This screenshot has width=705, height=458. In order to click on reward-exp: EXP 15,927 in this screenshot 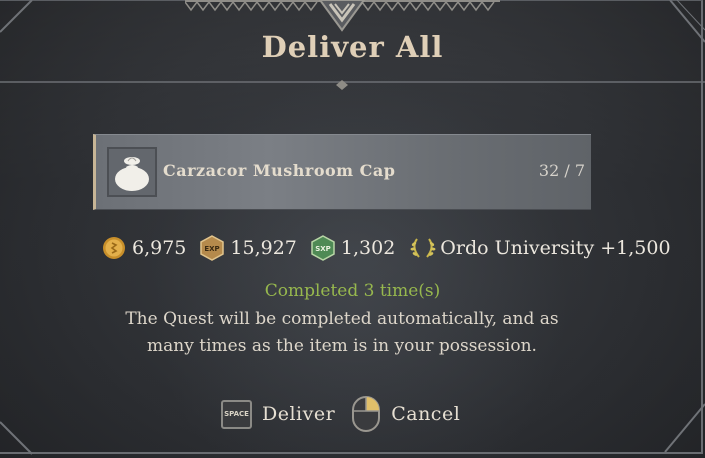, I will do `click(248, 248)`.